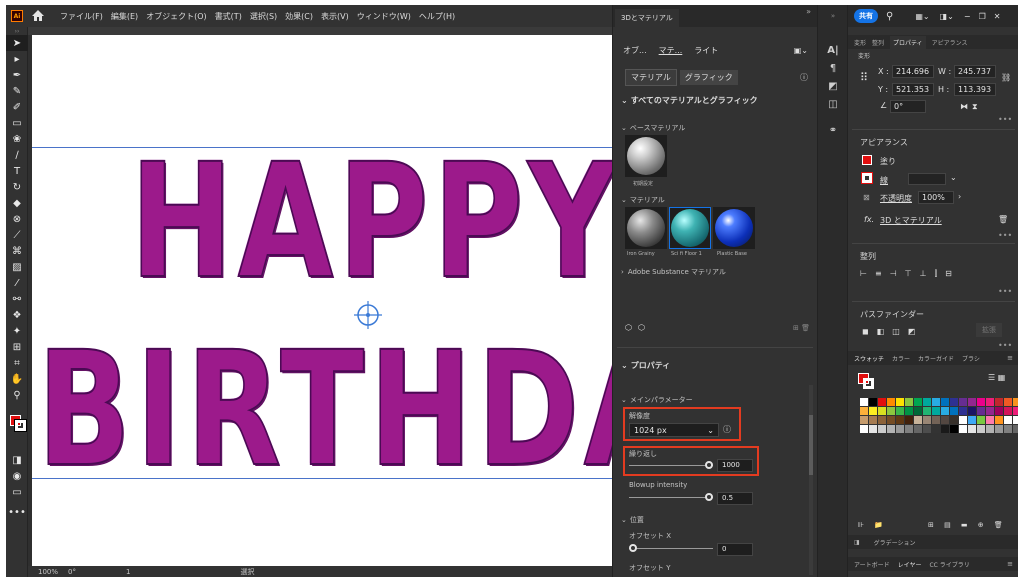 The image size is (1024, 583). Describe the element at coordinates (867, 160) in the screenshot. I see `fill-swatch` at that location.